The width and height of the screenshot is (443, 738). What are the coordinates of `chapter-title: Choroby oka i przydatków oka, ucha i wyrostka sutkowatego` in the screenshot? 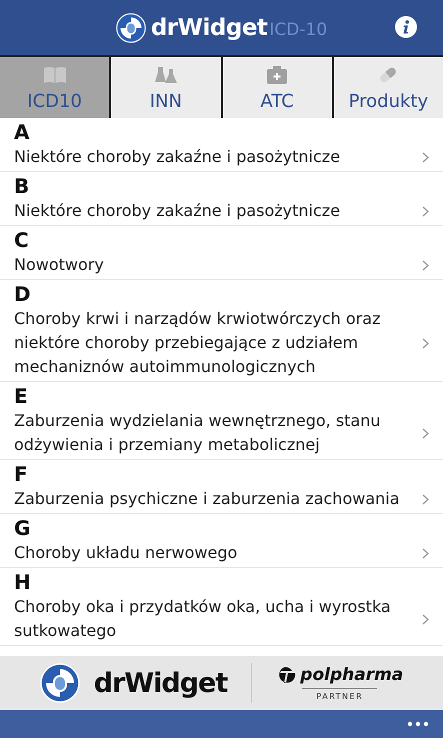 It's located at (203, 619).